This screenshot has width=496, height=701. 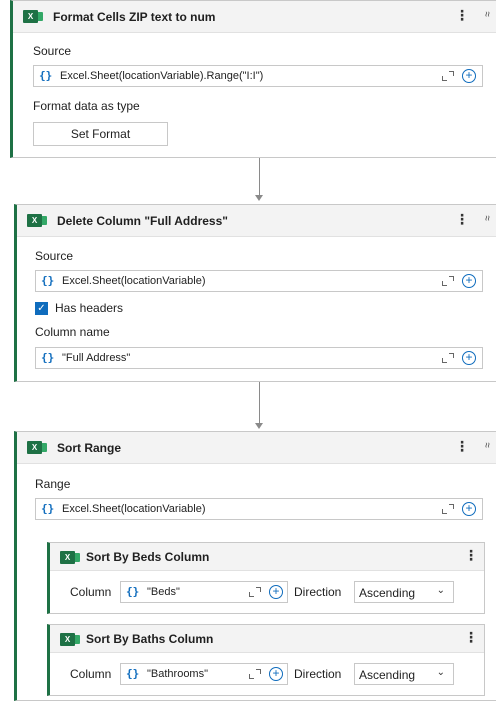 What do you see at coordinates (150, 639) in the screenshot?
I see `card-title: Sort By Baths Column` at bounding box center [150, 639].